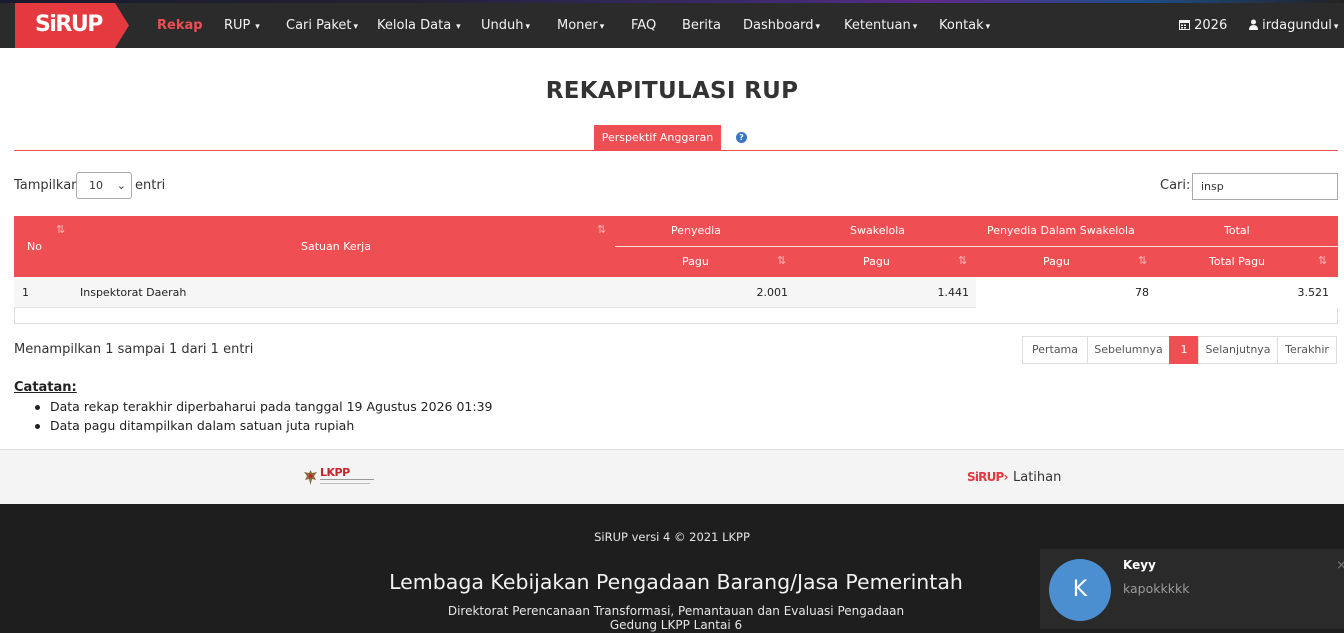 The height and width of the screenshot is (633, 1344). What do you see at coordinates (180, 25) in the screenshot?
I see `nav-rekap: Rekap` at bounding box center [180, 25].